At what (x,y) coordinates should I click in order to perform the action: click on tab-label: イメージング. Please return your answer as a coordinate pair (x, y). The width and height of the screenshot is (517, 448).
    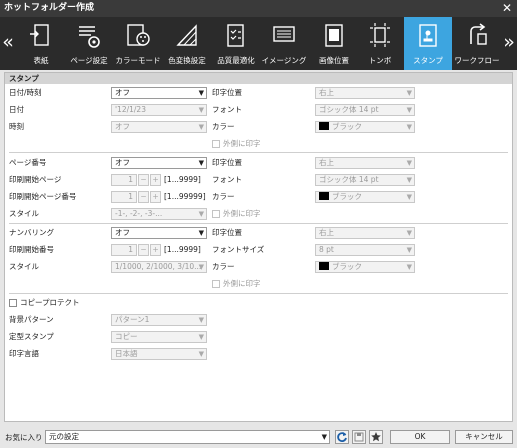
    Looking at the image, I should click on (284, 60).